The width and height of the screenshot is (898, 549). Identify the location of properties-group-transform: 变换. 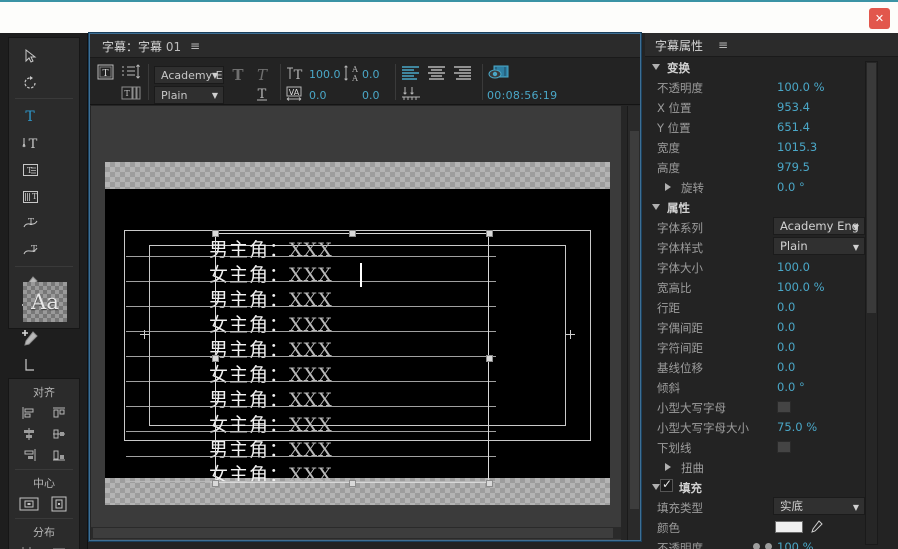
(756, 67).